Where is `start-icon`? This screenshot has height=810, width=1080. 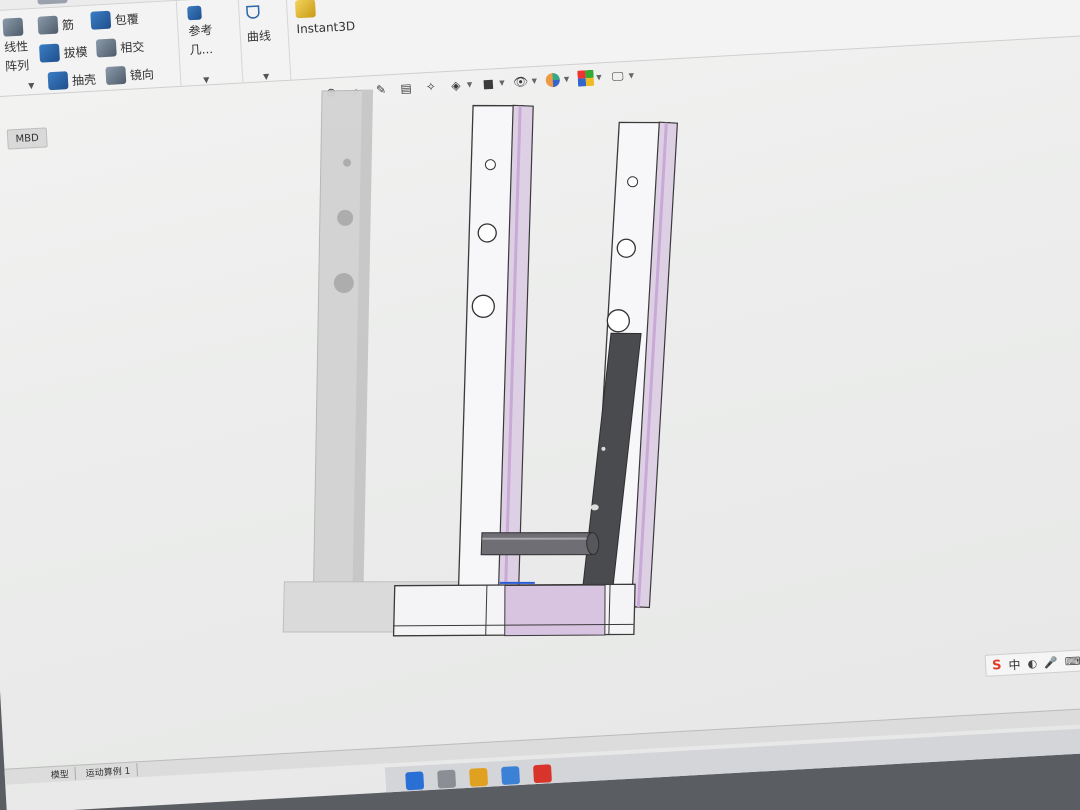 start-icon is located at coordinates (415, 781).